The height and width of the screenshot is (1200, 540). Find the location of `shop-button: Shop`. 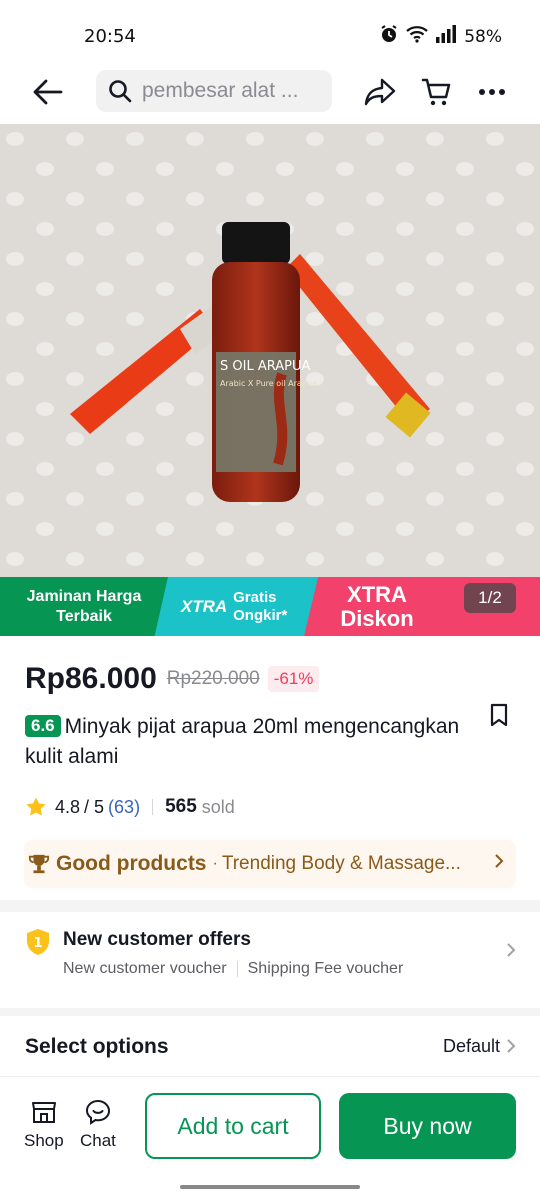

shop-button: Shop is located at coordinates (44, 1125).